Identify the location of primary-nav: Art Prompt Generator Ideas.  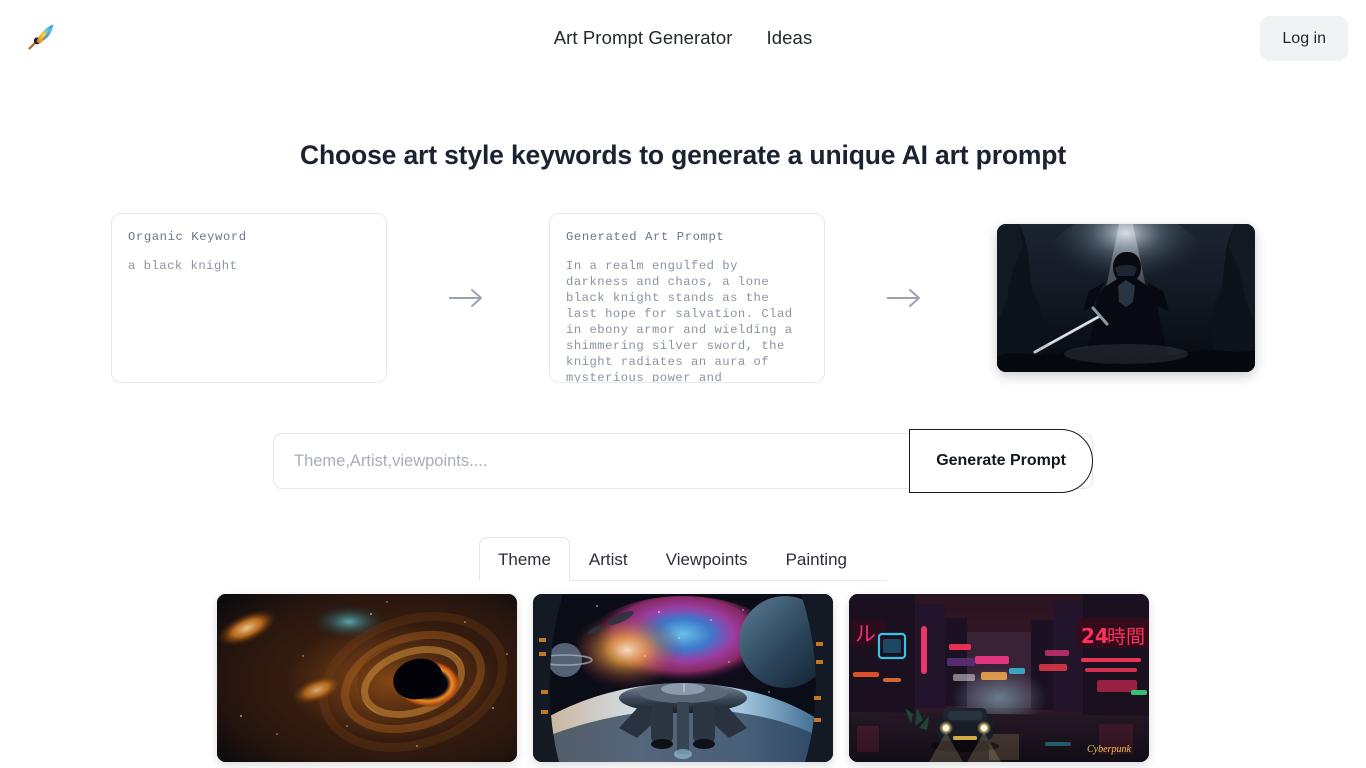
(683, 38).